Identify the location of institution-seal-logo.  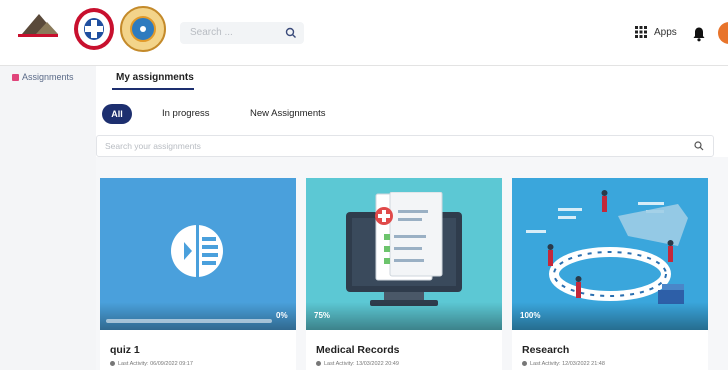
(143, 29).